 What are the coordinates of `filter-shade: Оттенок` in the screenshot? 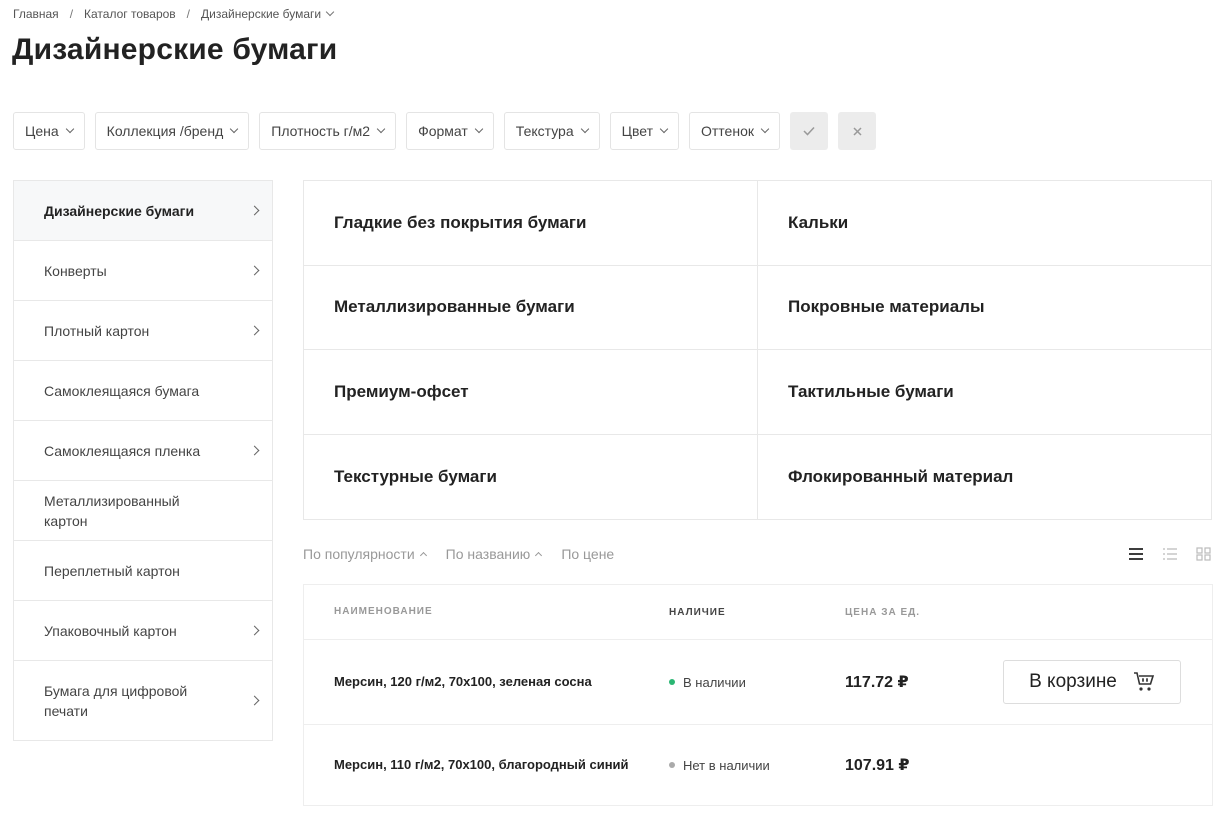 It's located at (734, 131).